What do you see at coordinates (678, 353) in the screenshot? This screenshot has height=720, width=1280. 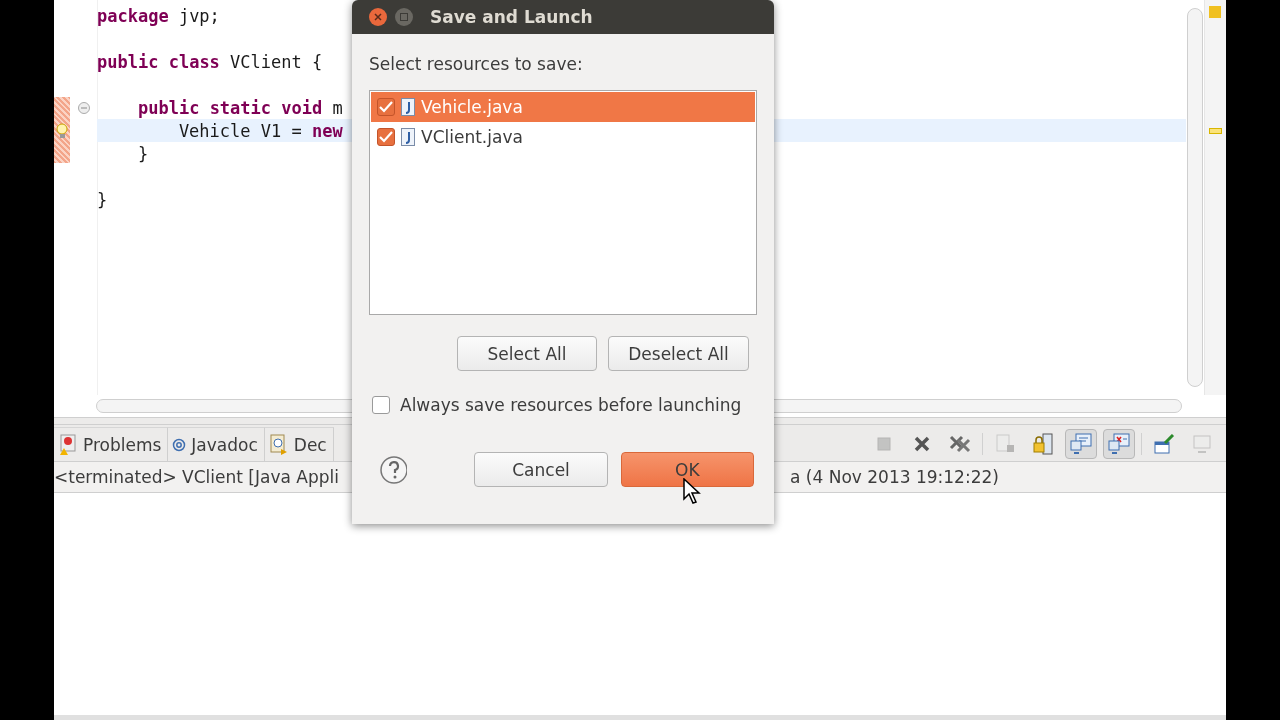 I see `deselect-all-button: Deselect All` at bounding box center [678, 353].